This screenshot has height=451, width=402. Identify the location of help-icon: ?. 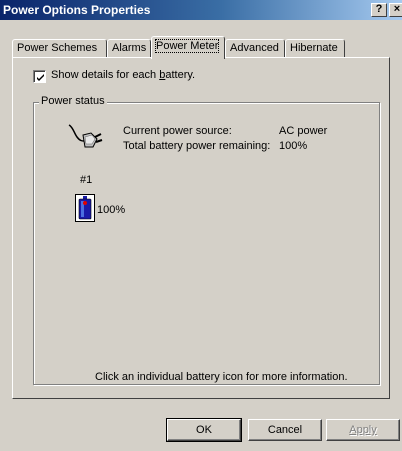
(379, 9).